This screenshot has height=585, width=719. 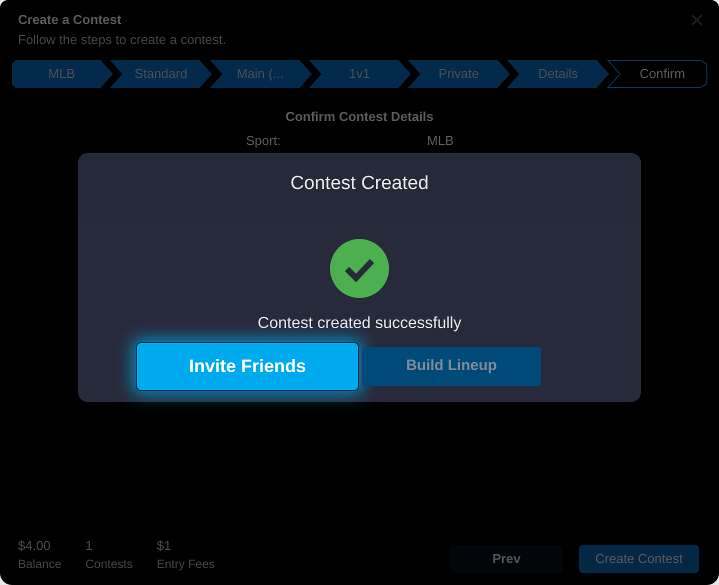 I want to click on step-tab: Standard, so click(x=161, y=74).